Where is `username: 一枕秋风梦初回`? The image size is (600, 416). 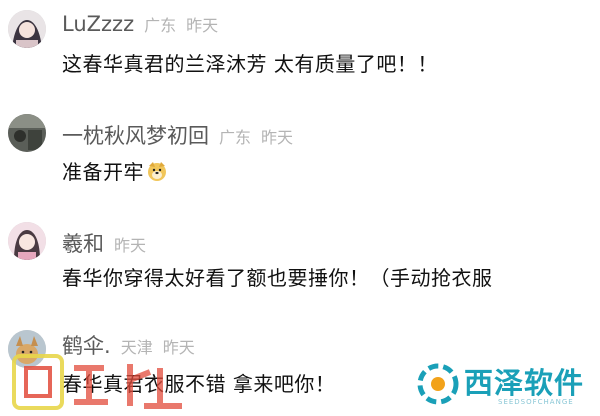
username: 一枕秋风梦初回 is located at coordinates (135, 136).